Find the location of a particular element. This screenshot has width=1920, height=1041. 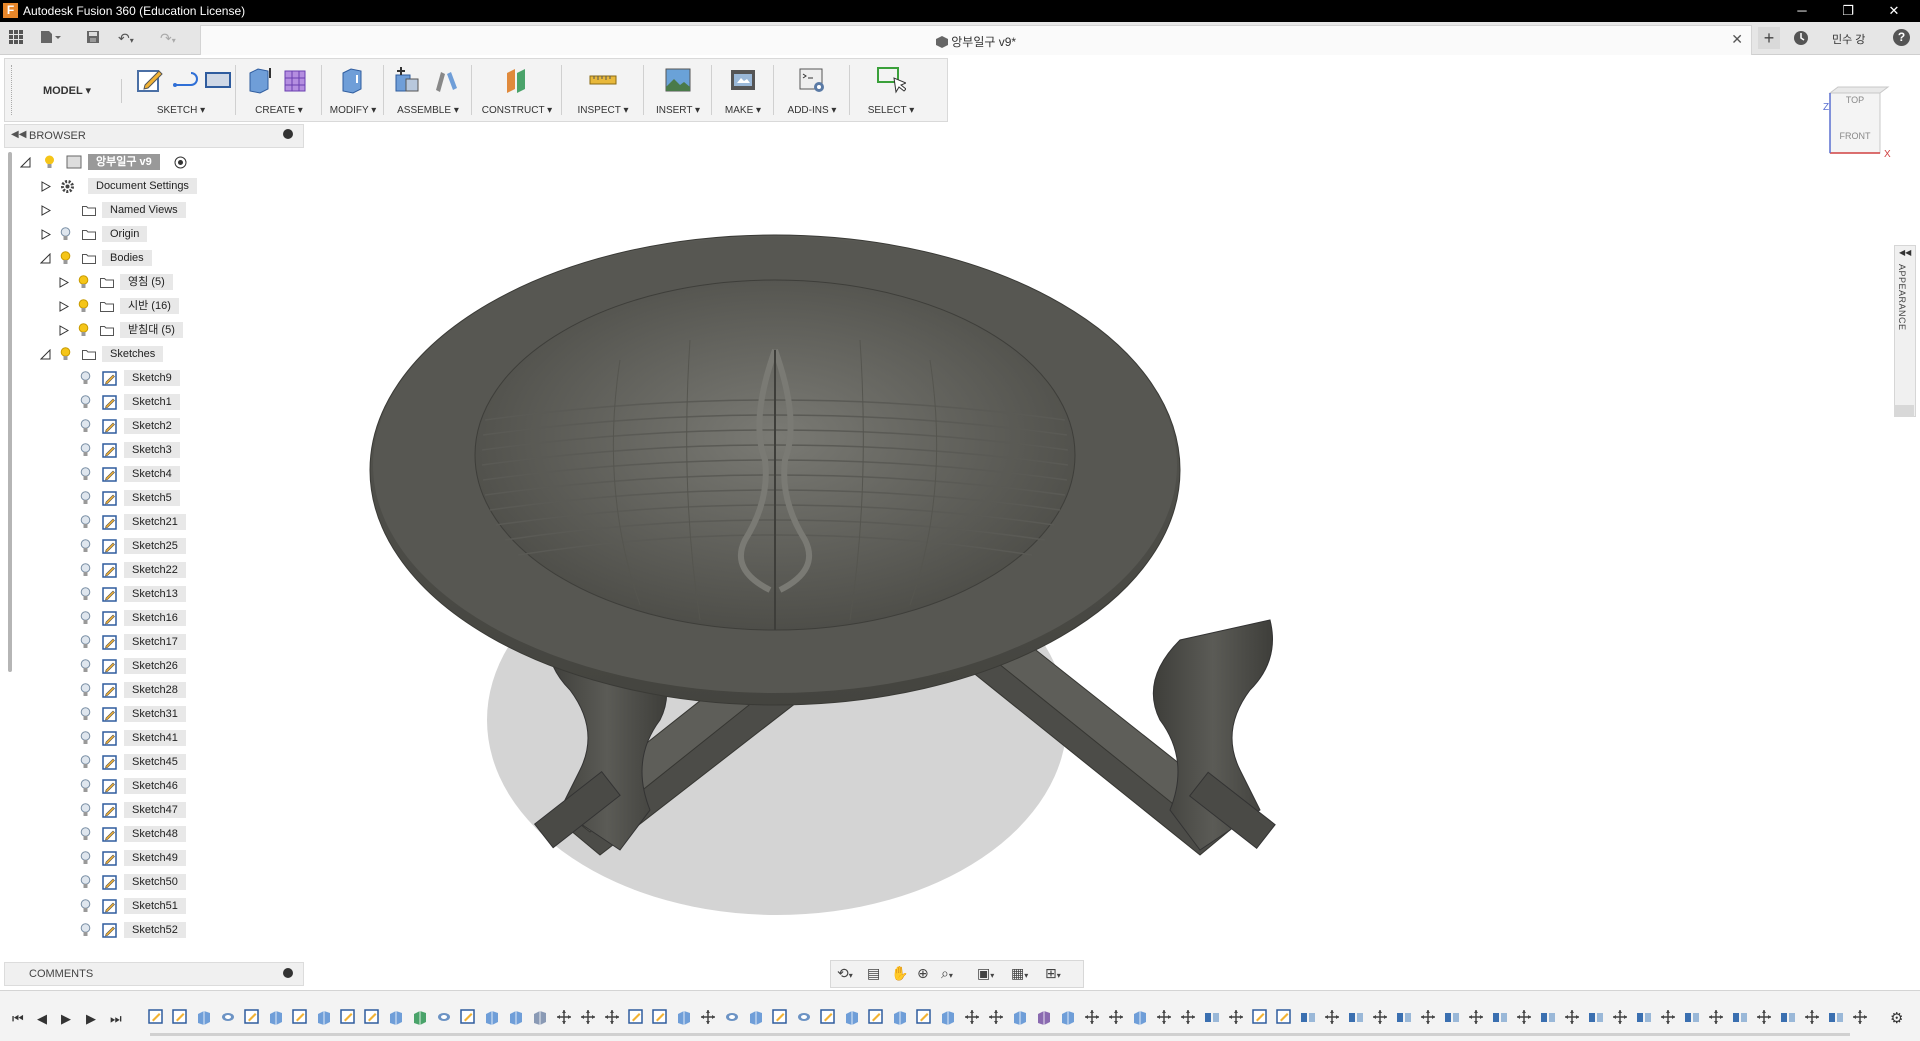

browser-node: 시반 (16) is located at coordinates (158, 306).